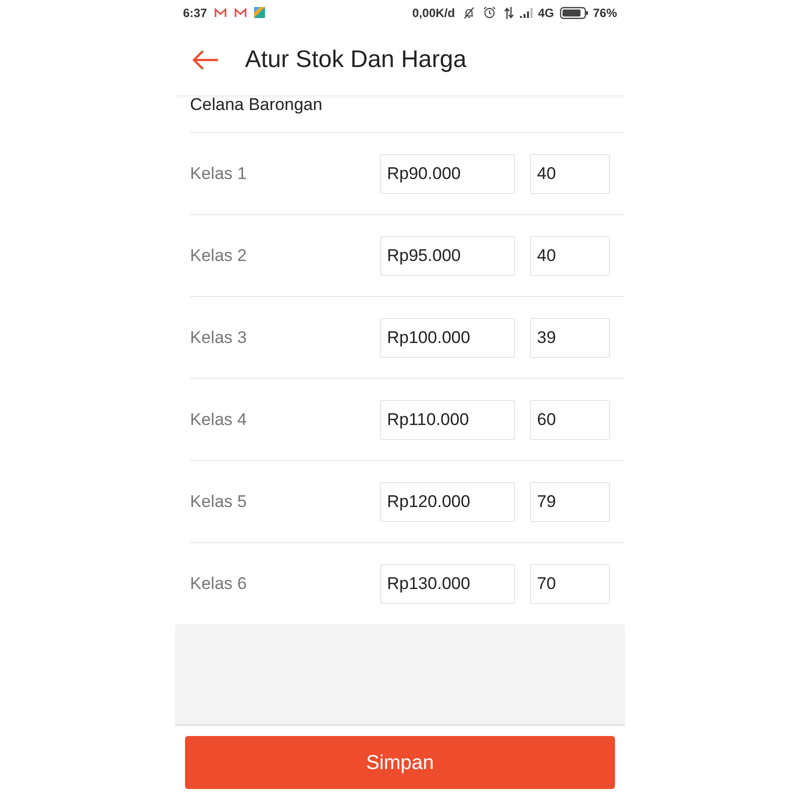  I want to click on variant-name: Kelas 2, so click(219, 255).